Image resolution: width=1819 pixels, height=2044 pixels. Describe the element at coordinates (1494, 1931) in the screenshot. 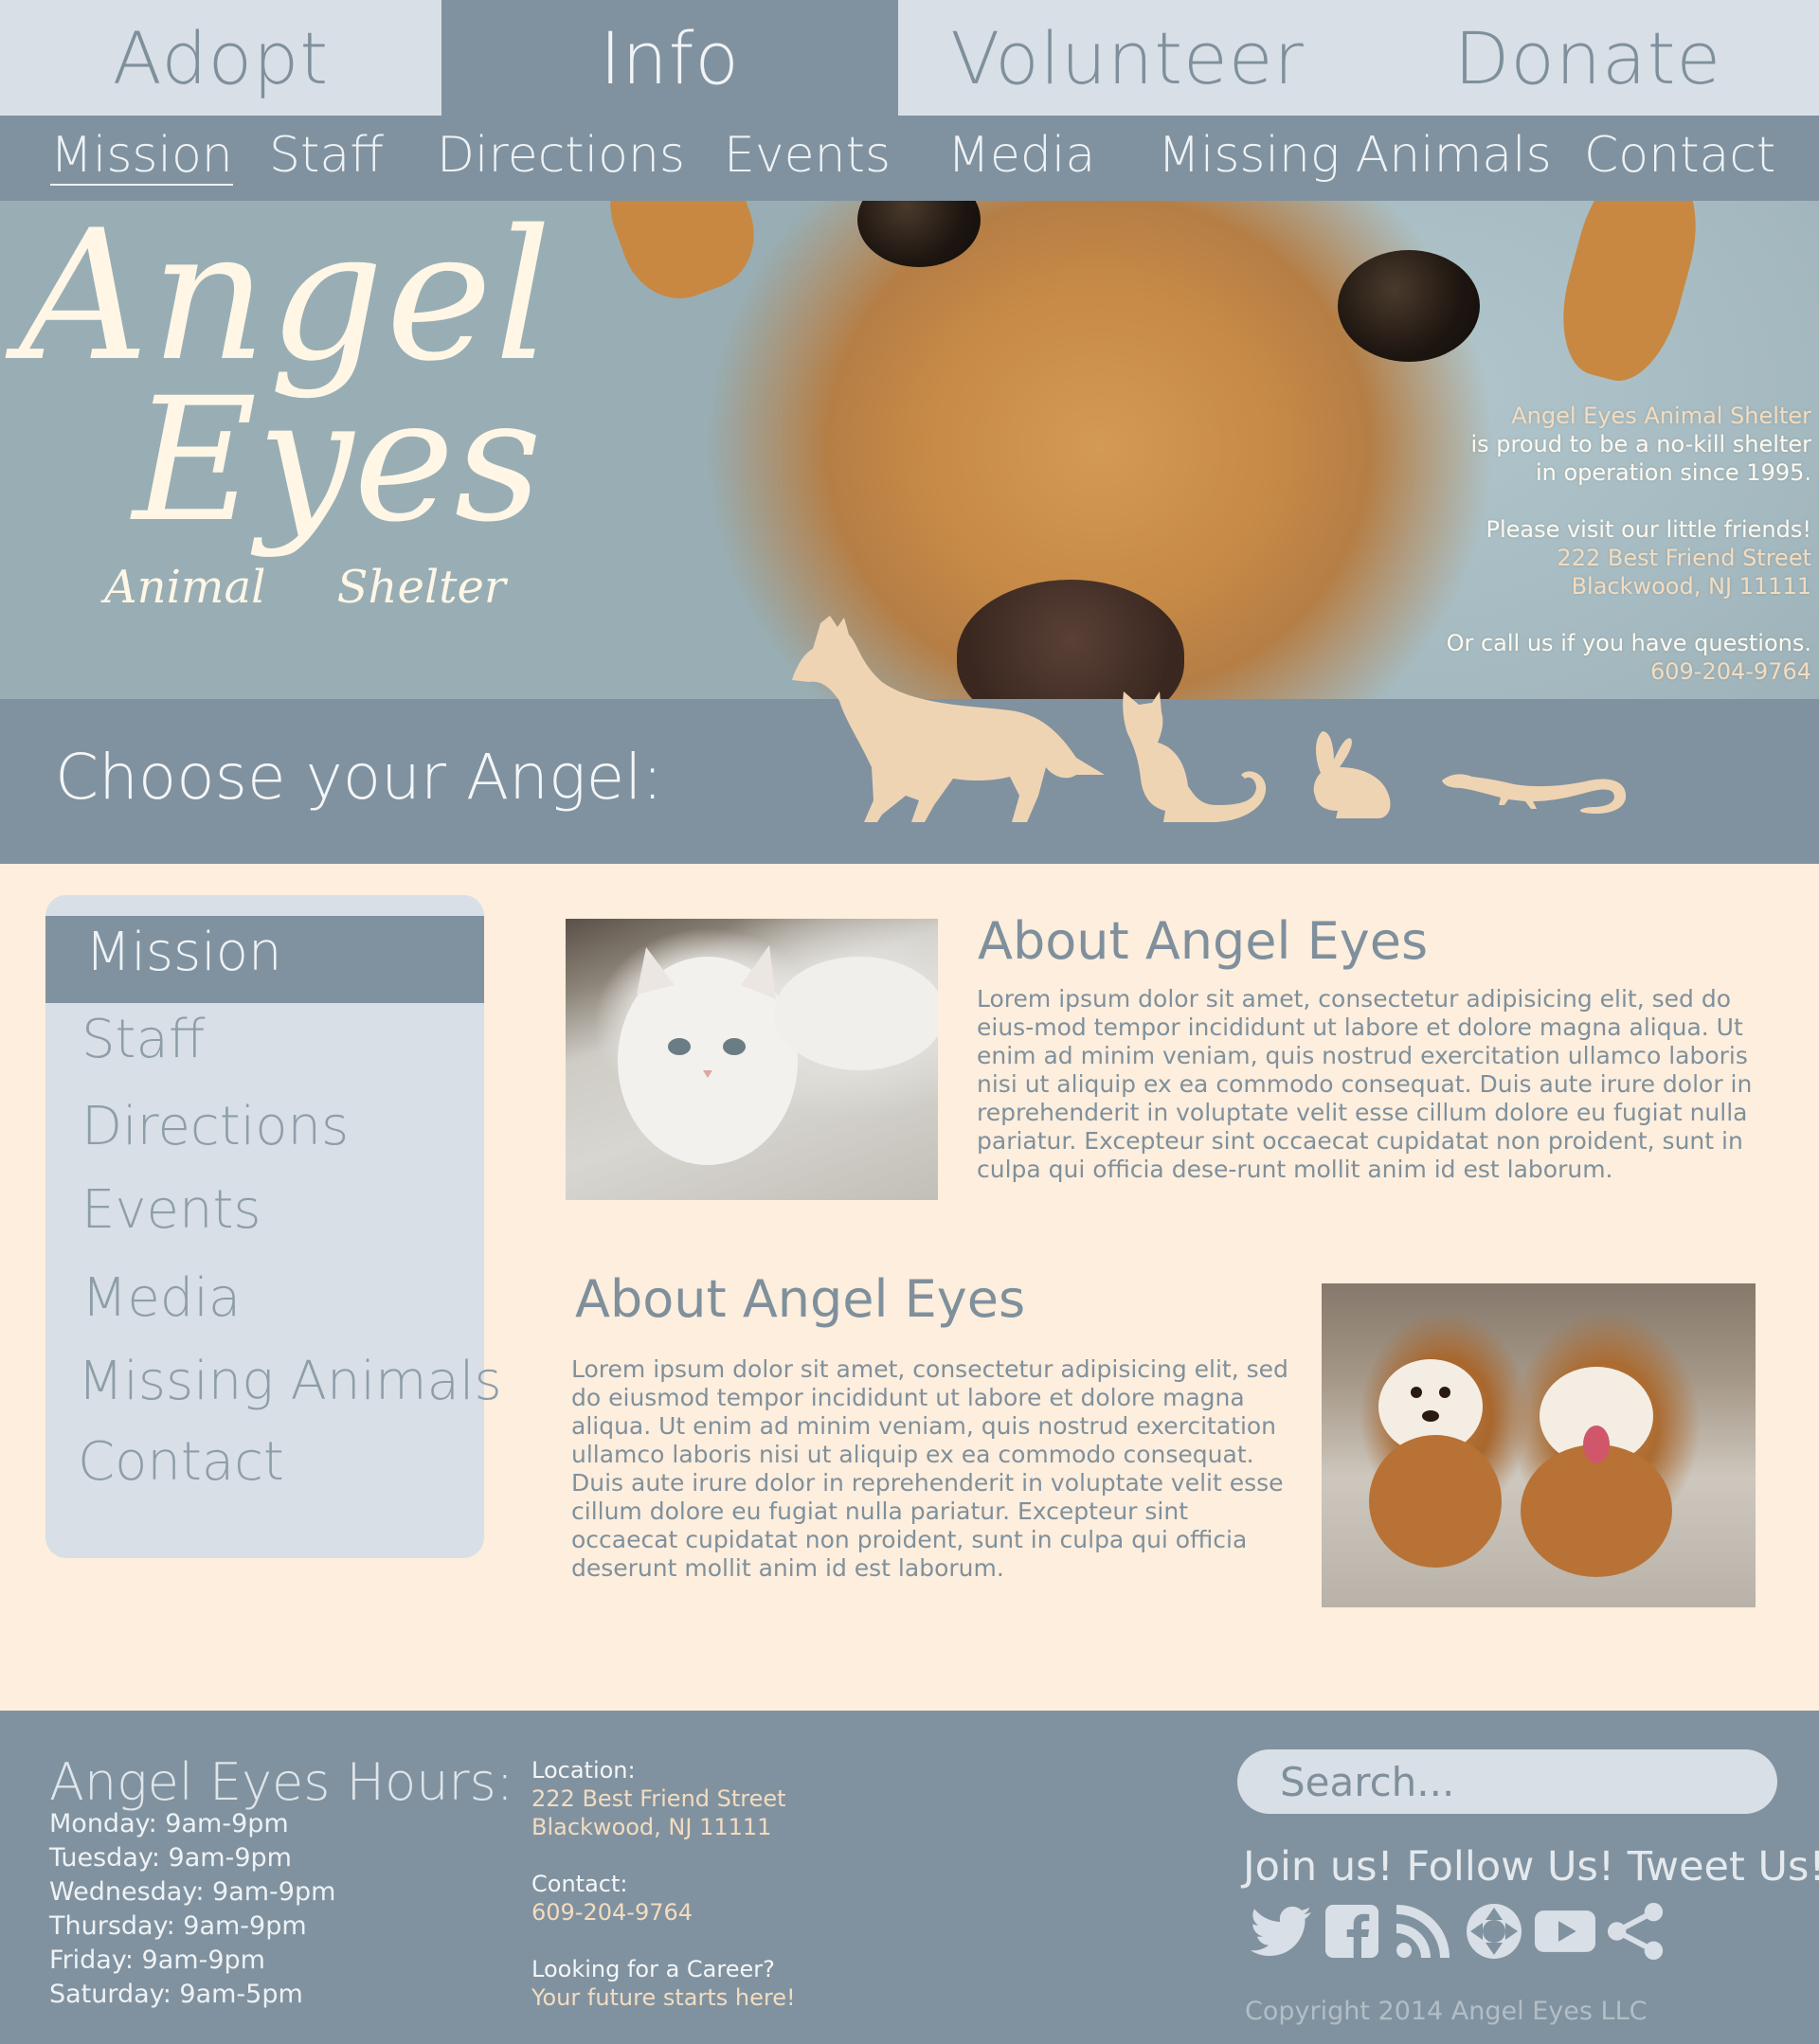

I see `camera-icon` at that location.